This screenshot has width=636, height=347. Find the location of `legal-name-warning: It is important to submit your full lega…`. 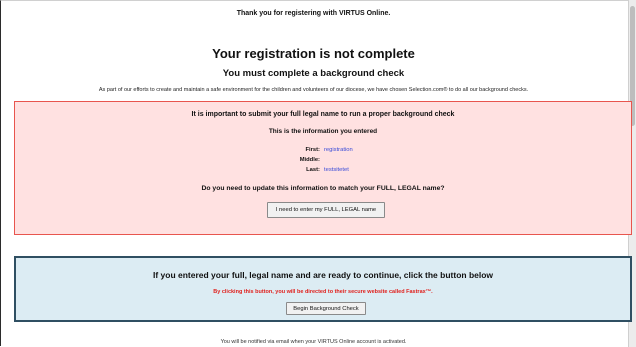

legal-name-warning: It is important to submit your full lega… is located at coordinates (323, 114).